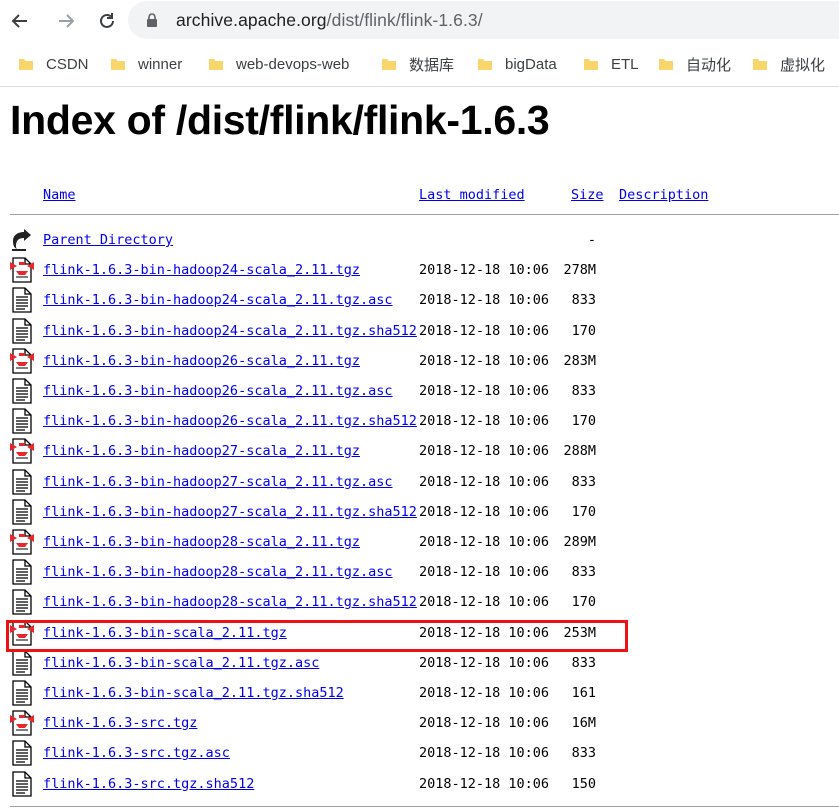 The width and height of the screenshot is (839, 812). I want to click on archive-icon, so click(22, 361).